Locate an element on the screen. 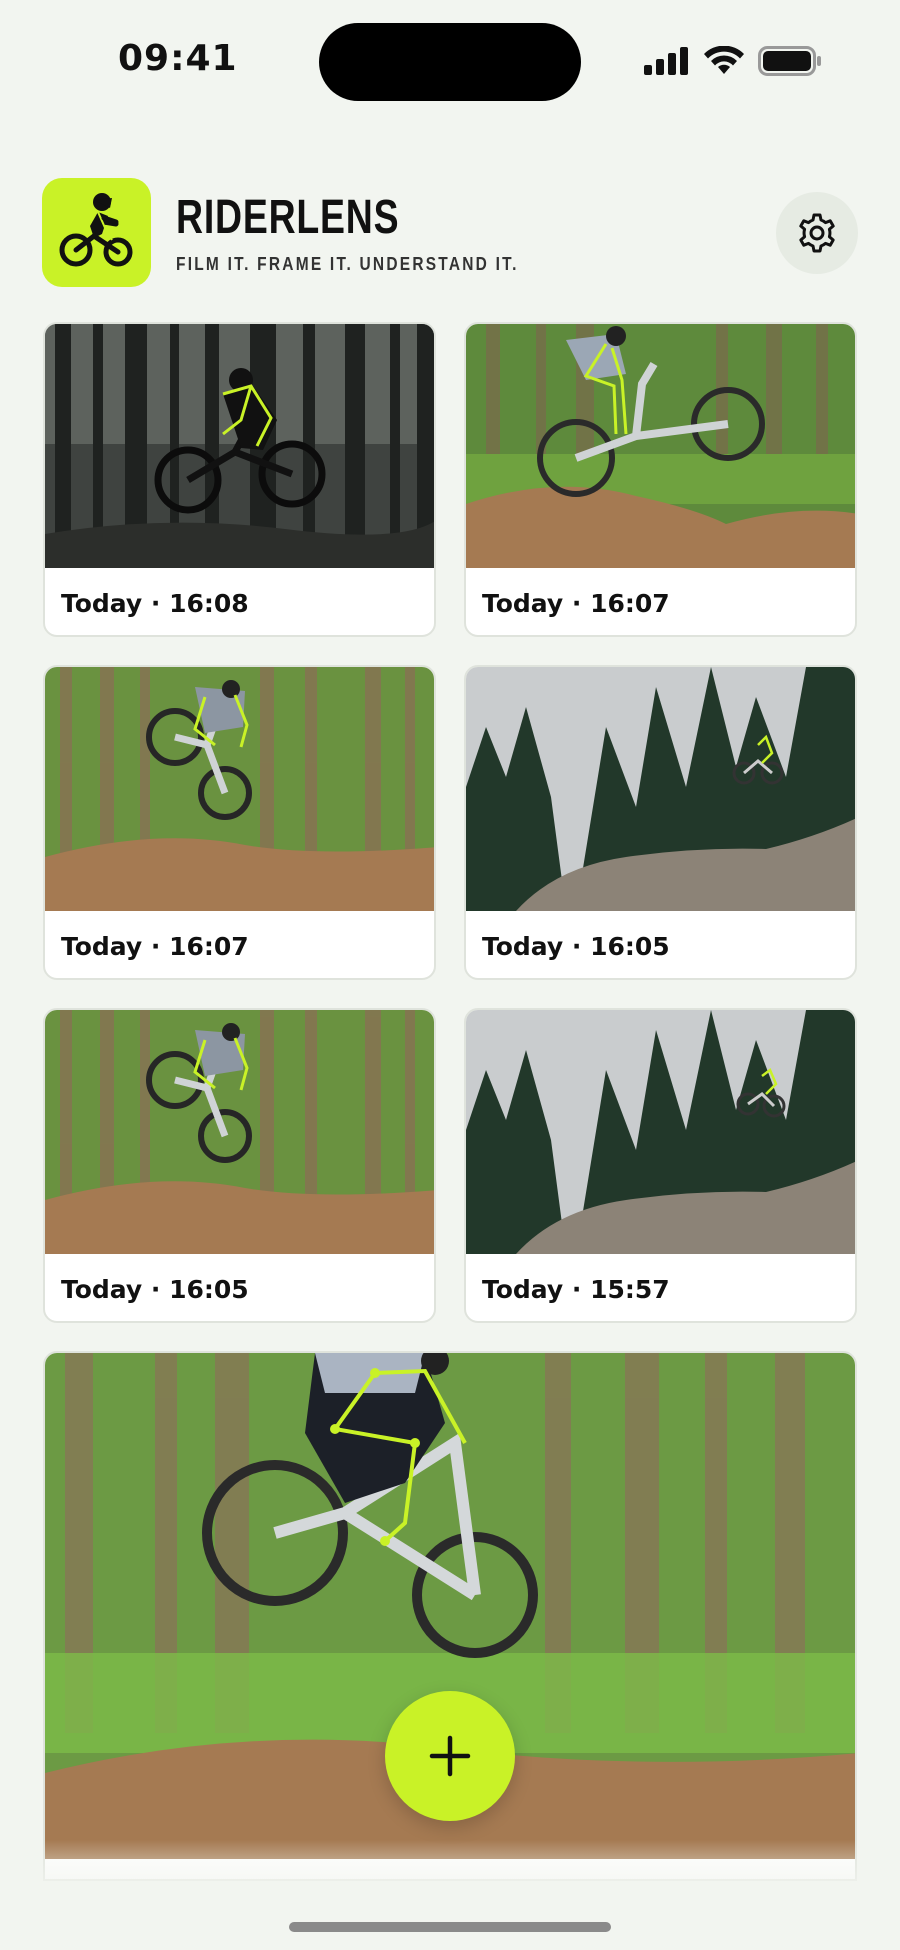  dynamic-island is located at coordinates (450, 62).